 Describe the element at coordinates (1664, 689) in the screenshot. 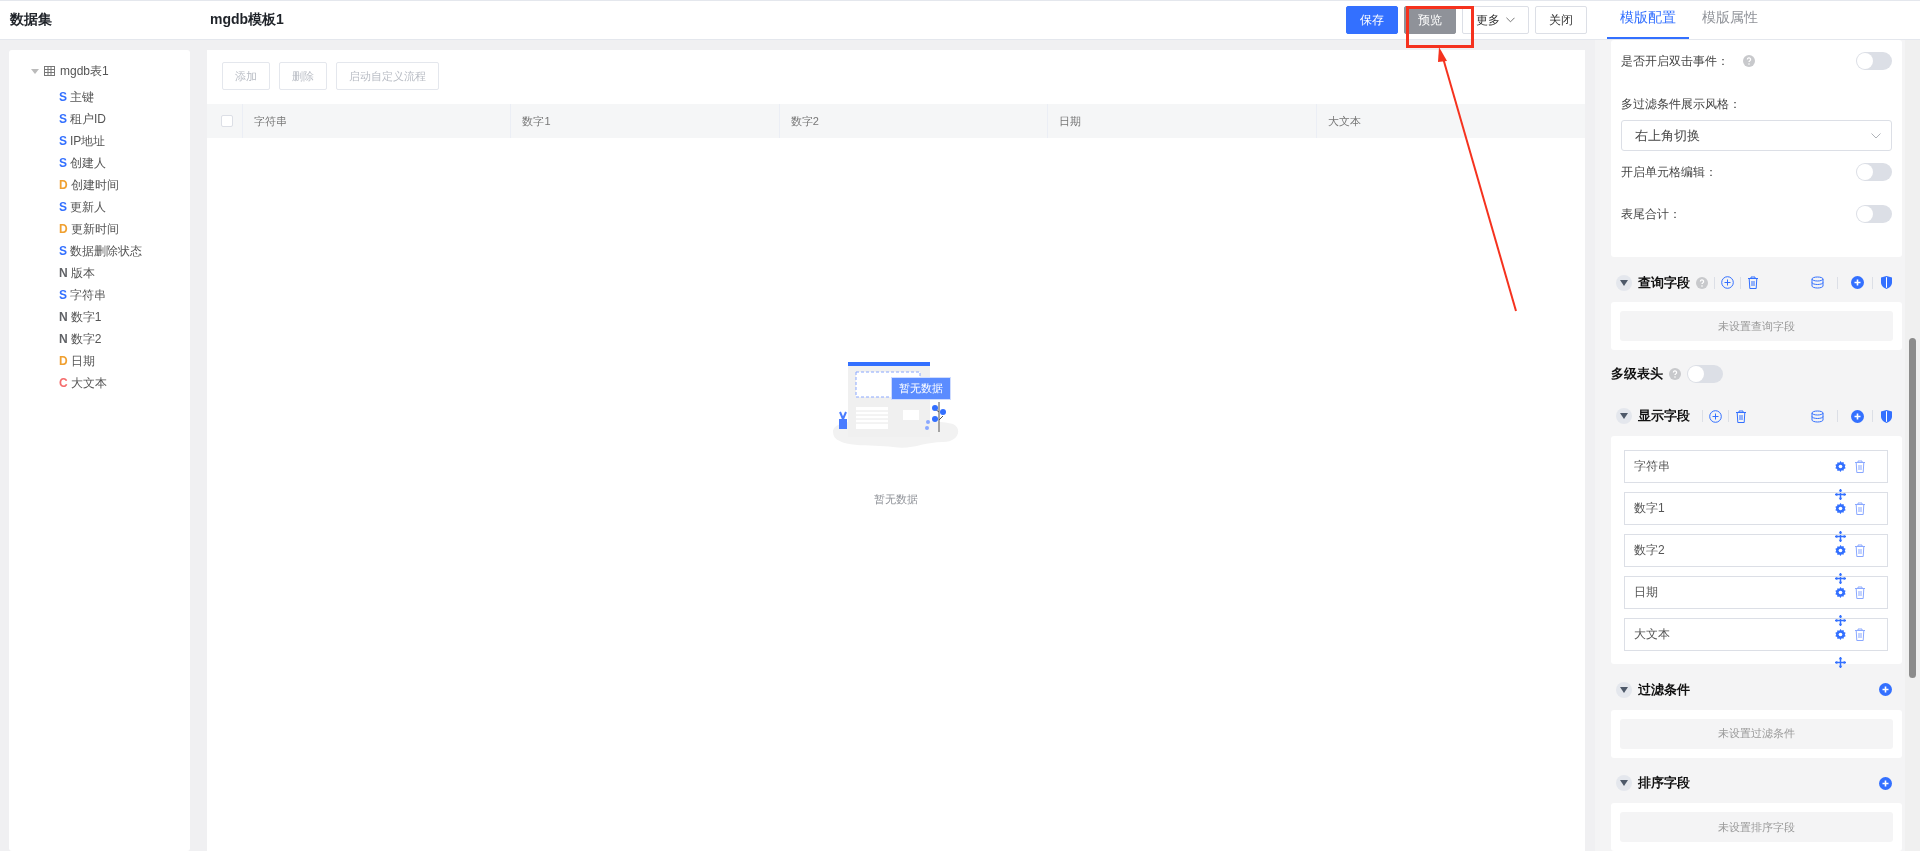

I see `section-title: 过滤条件` at that location.